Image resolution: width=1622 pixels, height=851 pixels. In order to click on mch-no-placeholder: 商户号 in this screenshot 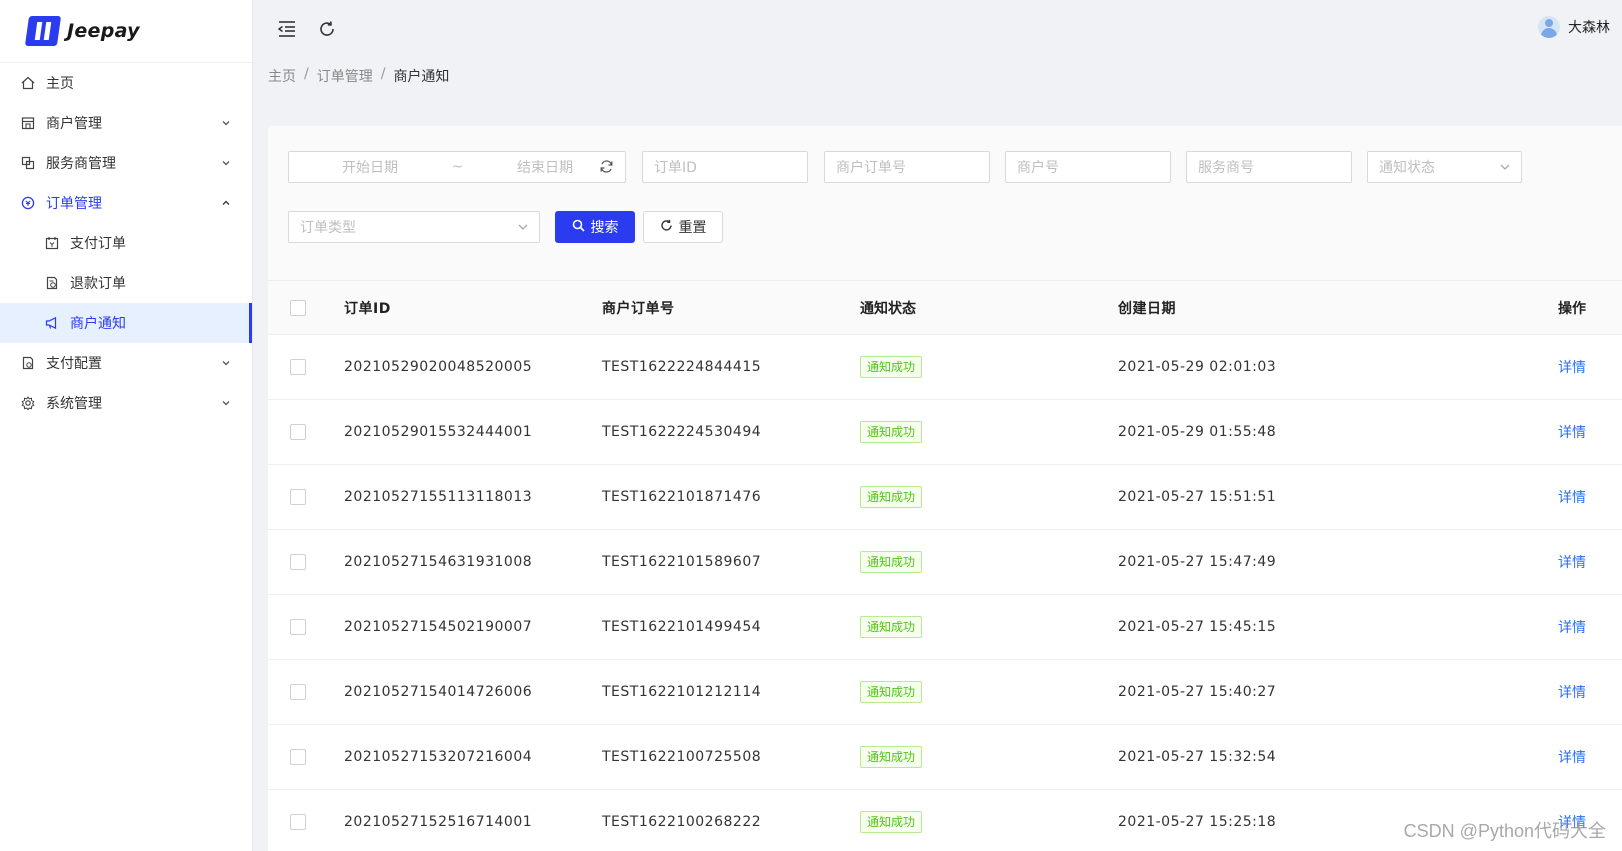, I will do `click(1038, 168)`.